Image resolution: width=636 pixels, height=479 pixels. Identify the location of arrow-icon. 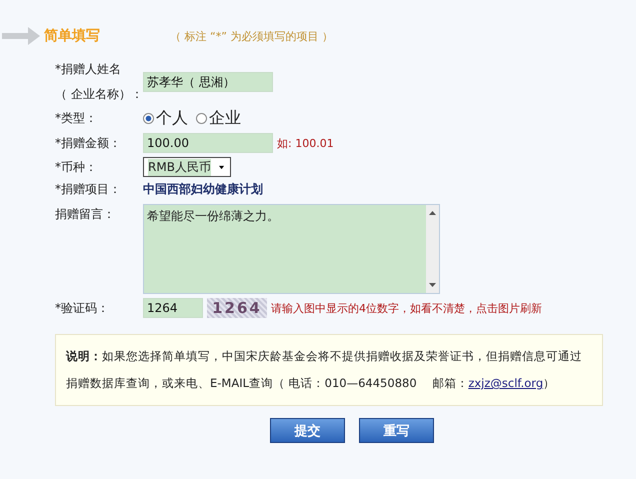
(22, 36).